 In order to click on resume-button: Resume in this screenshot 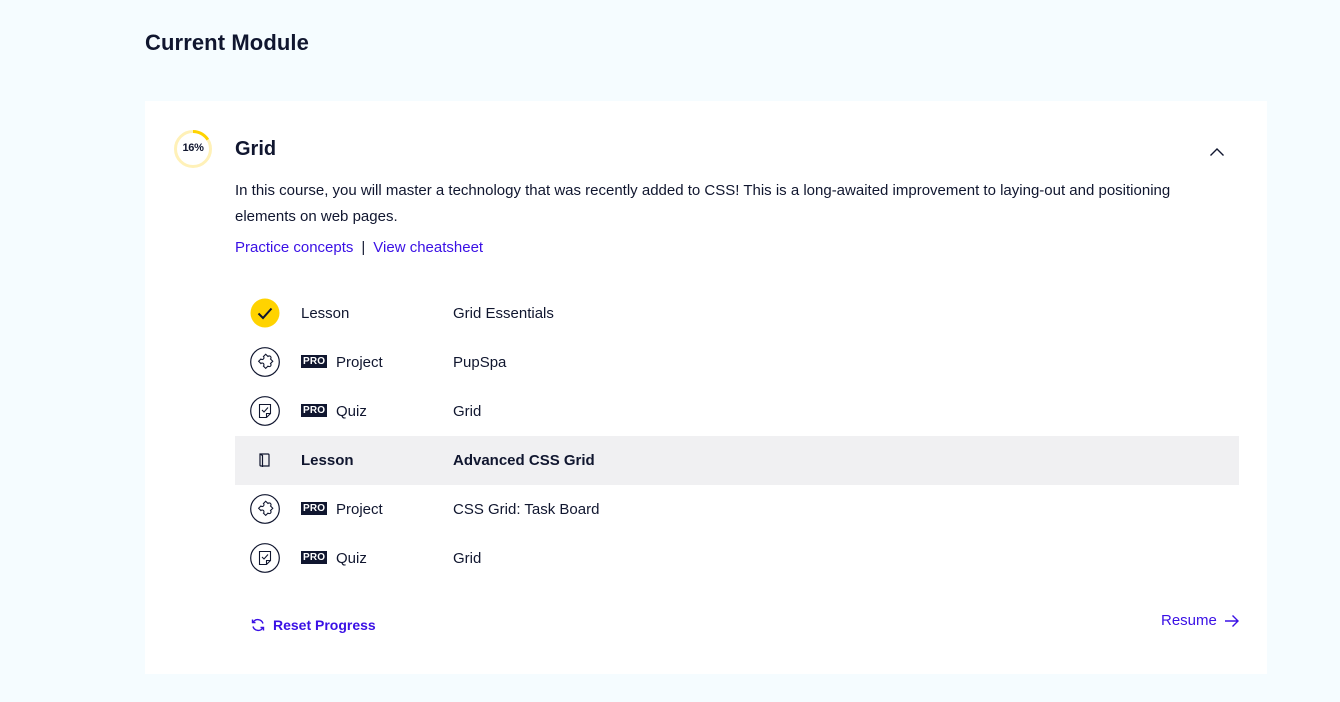, I will do `click(1200, 620)`.